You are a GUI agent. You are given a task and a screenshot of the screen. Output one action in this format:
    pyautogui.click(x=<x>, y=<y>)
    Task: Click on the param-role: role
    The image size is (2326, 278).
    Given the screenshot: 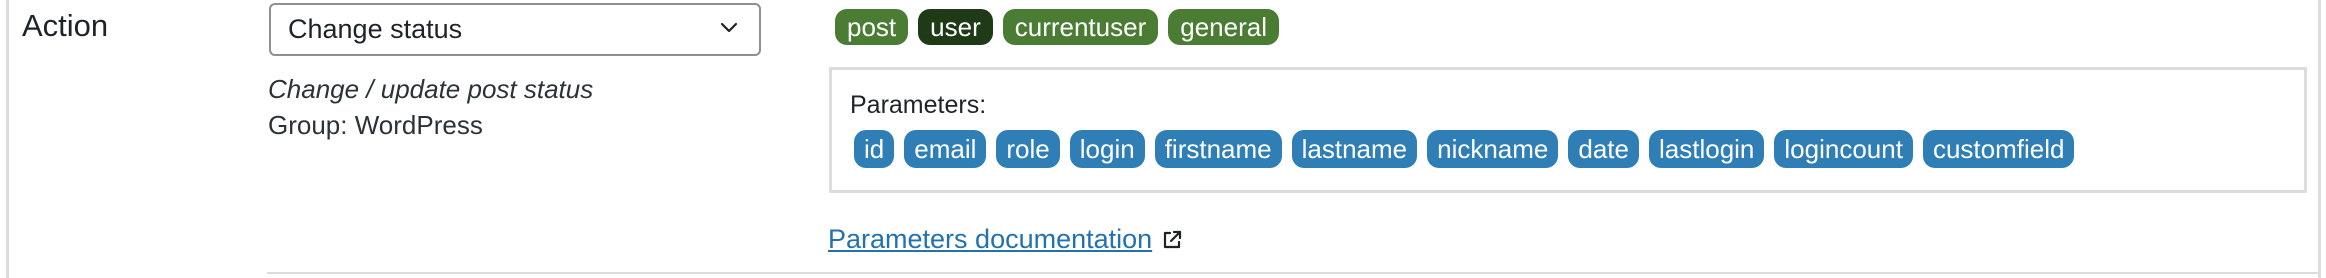 What is the action you would take?
    pyautogui.click(x=1028, y=149)
    